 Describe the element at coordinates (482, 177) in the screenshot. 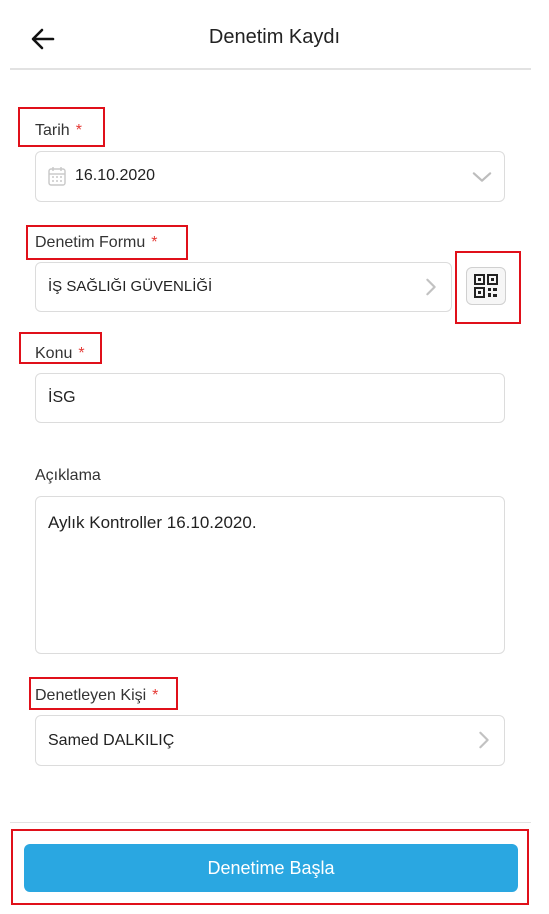

I see `chevron-down-icon` at that location.